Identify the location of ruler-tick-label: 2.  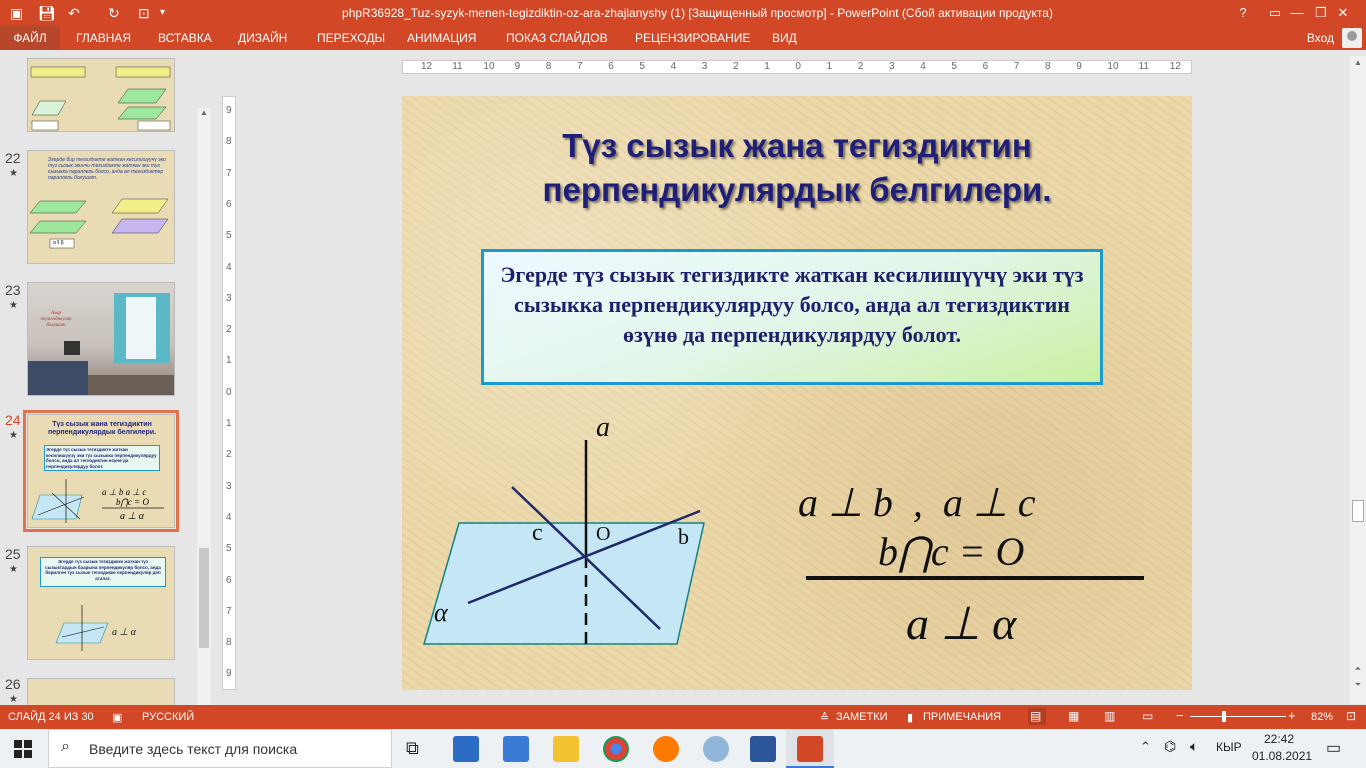
(229, 455).